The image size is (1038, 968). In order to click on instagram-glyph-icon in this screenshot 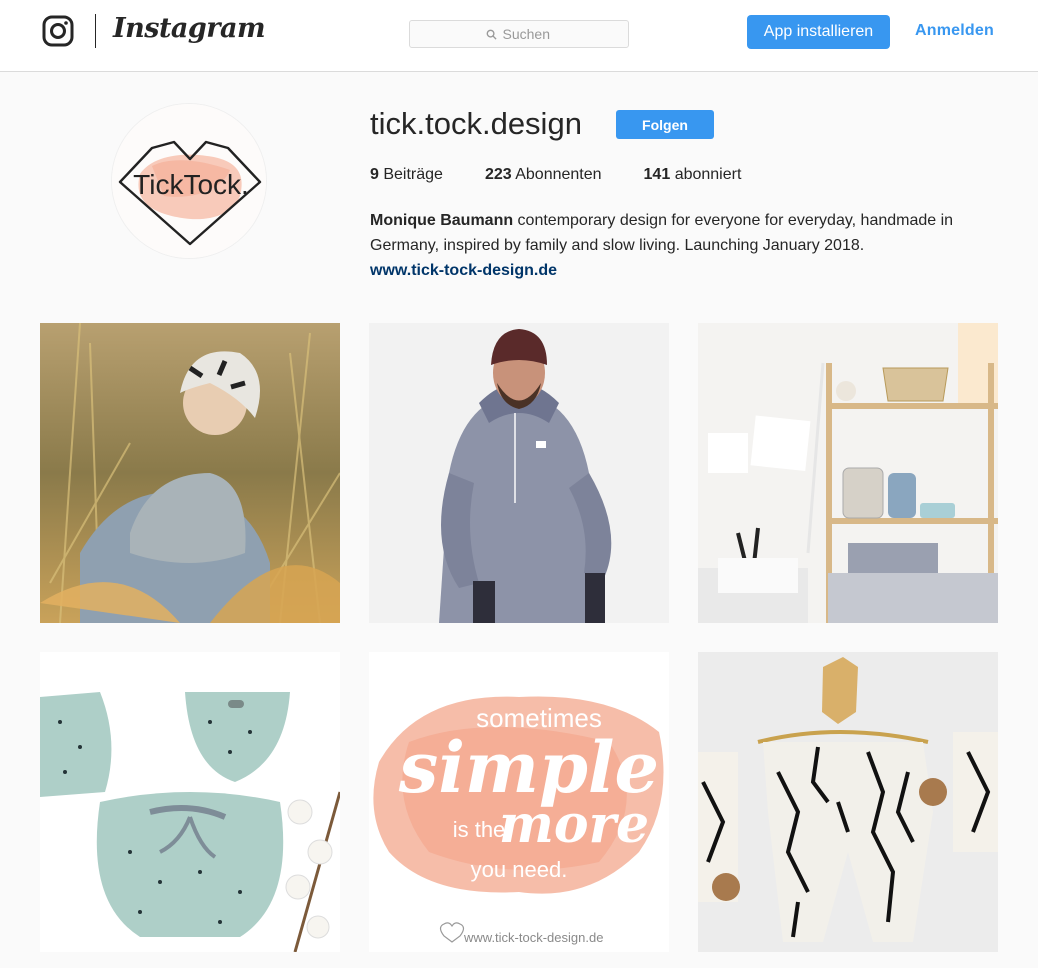, I will do `click(58, 31)`.